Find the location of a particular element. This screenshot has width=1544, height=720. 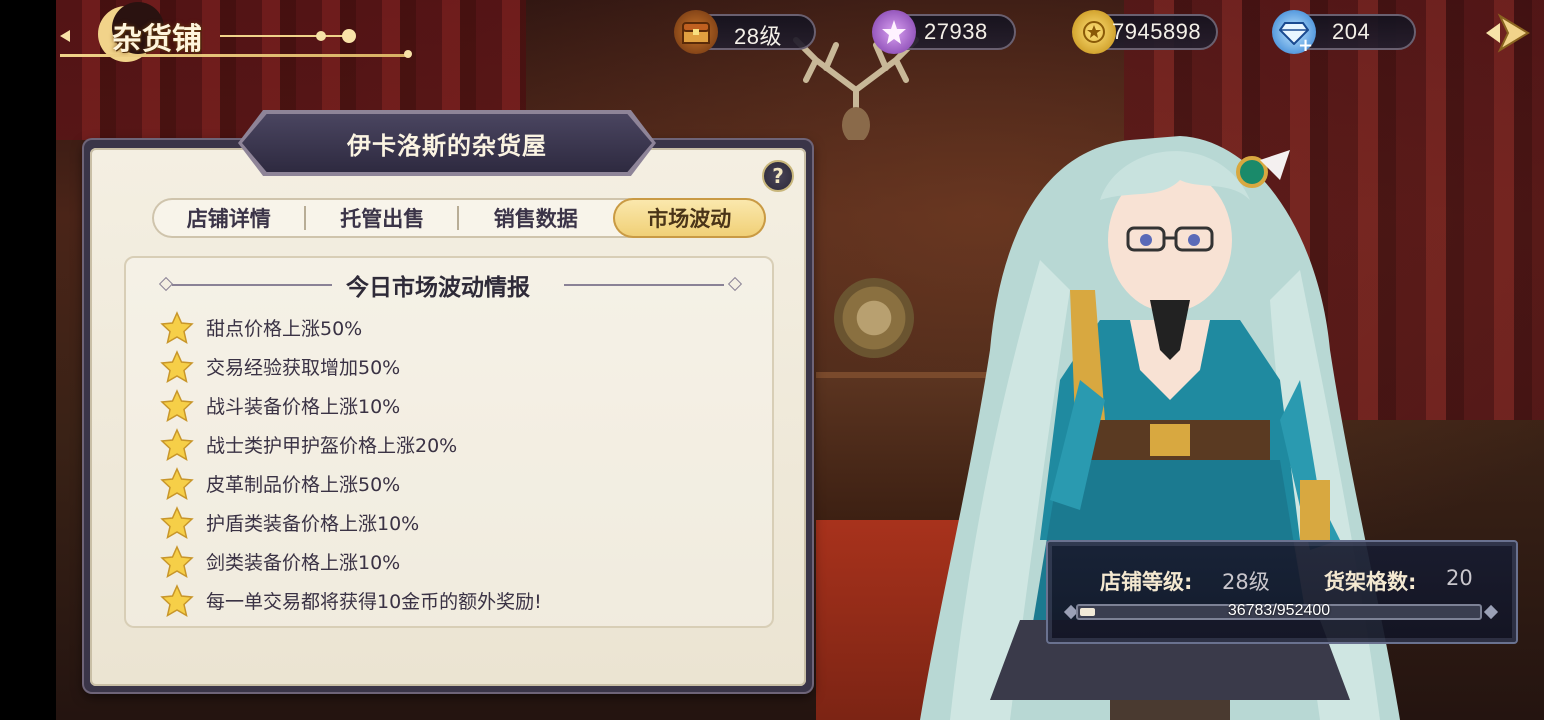

title-plate: 伊卡洛斯的杂货屋 is located at coordinates (447, 143).